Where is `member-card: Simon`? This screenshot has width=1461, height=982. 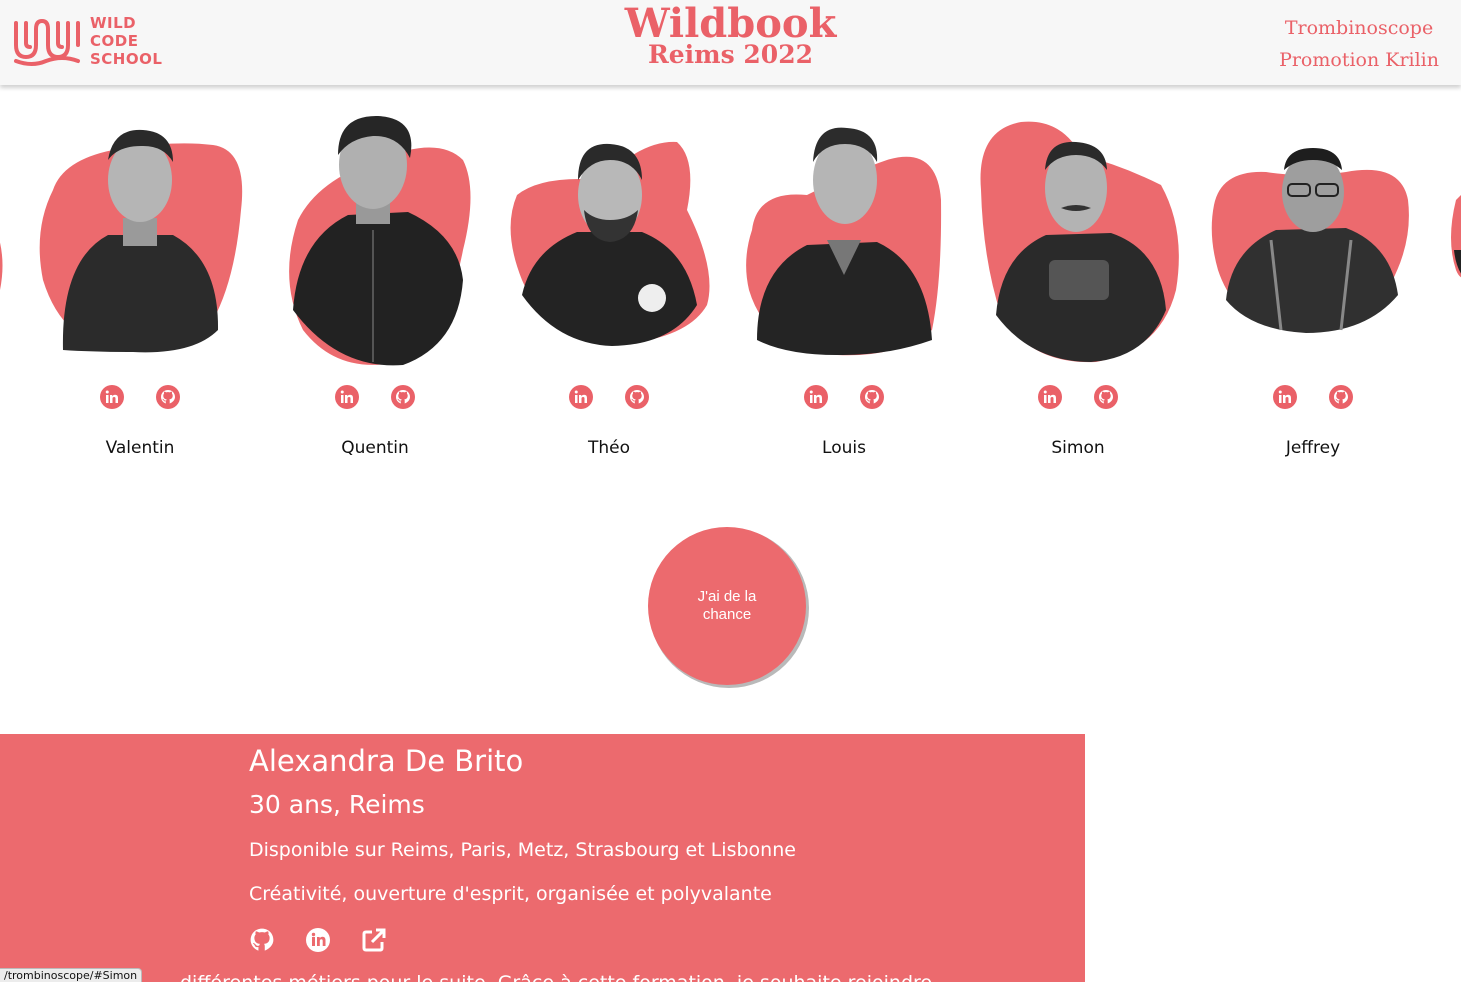
member-card: Simon is located at coordinates (1078, 285).